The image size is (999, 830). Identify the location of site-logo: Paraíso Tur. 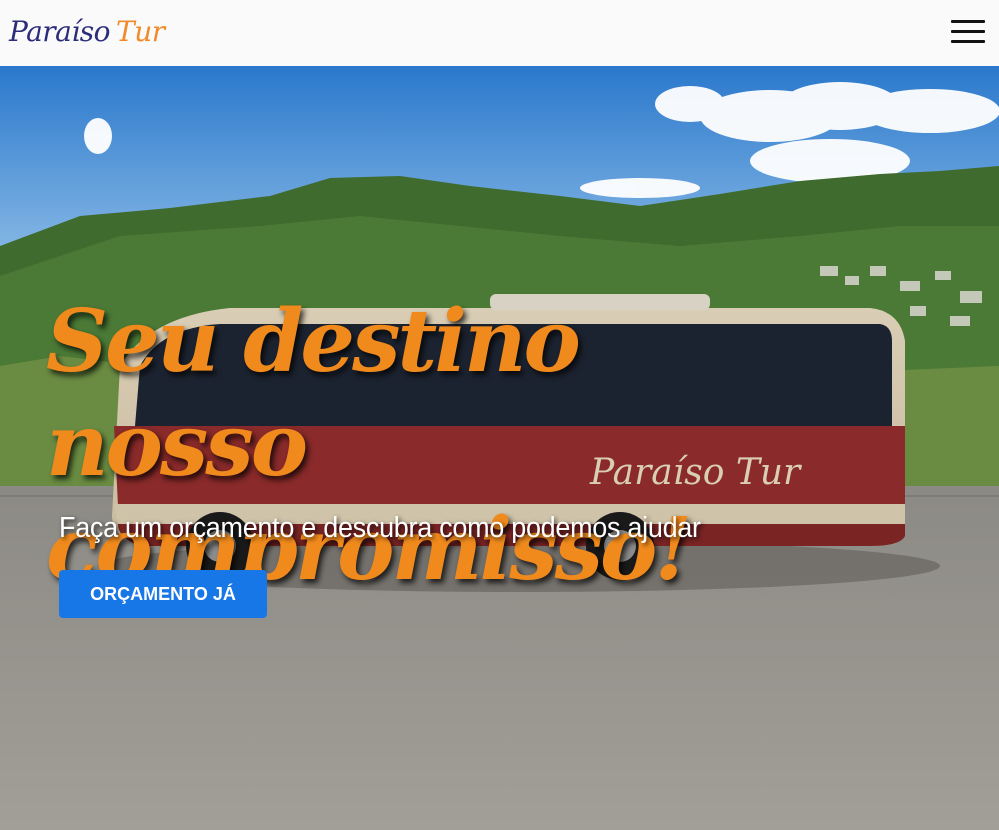
(87, 32).